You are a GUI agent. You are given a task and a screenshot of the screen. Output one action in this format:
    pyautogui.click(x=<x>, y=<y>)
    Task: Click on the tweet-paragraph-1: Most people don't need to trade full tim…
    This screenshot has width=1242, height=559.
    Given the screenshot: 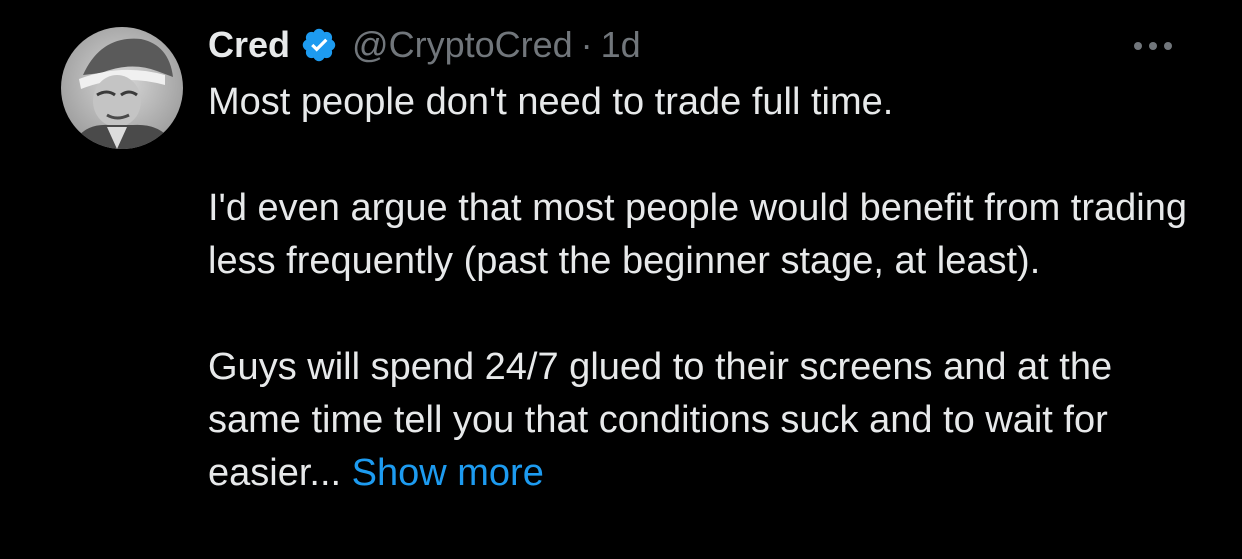 What is the action you would take?
    pyautogui.click(x=551, y=102)
    